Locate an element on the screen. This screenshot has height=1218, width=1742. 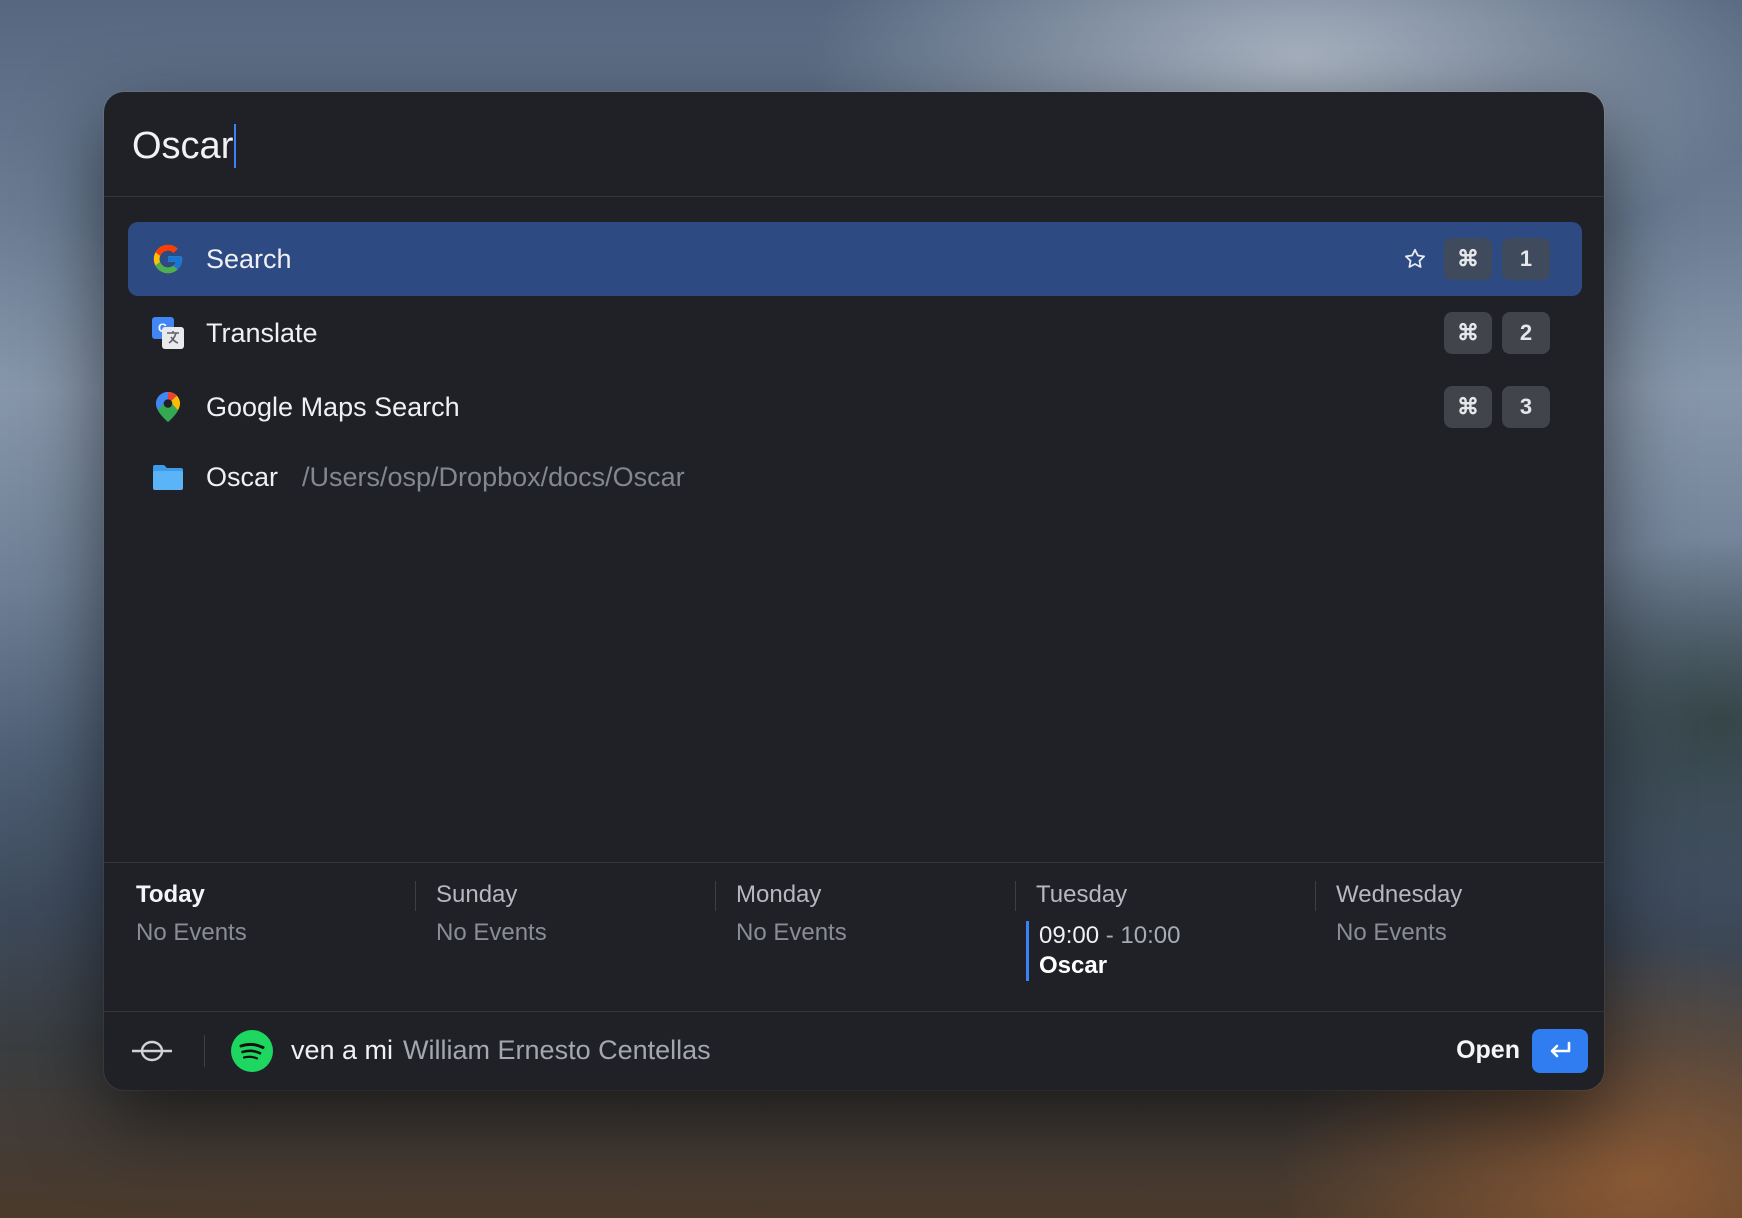
event-title: Oscar is located at coordinates (1073, 965).